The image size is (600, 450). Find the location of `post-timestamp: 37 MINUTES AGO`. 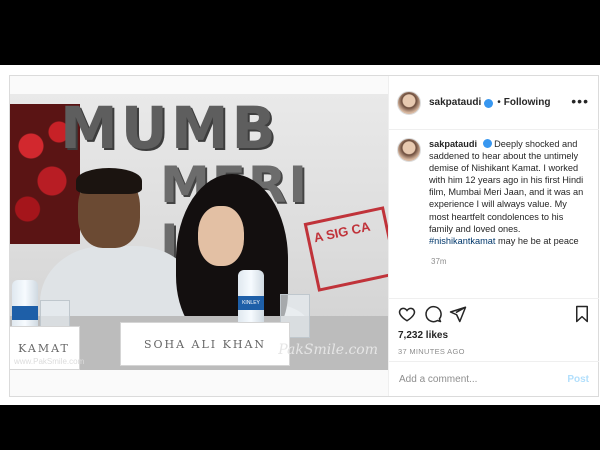

post-timestamp: 37 MINUTES AGO is located at coordinates (431, 351).